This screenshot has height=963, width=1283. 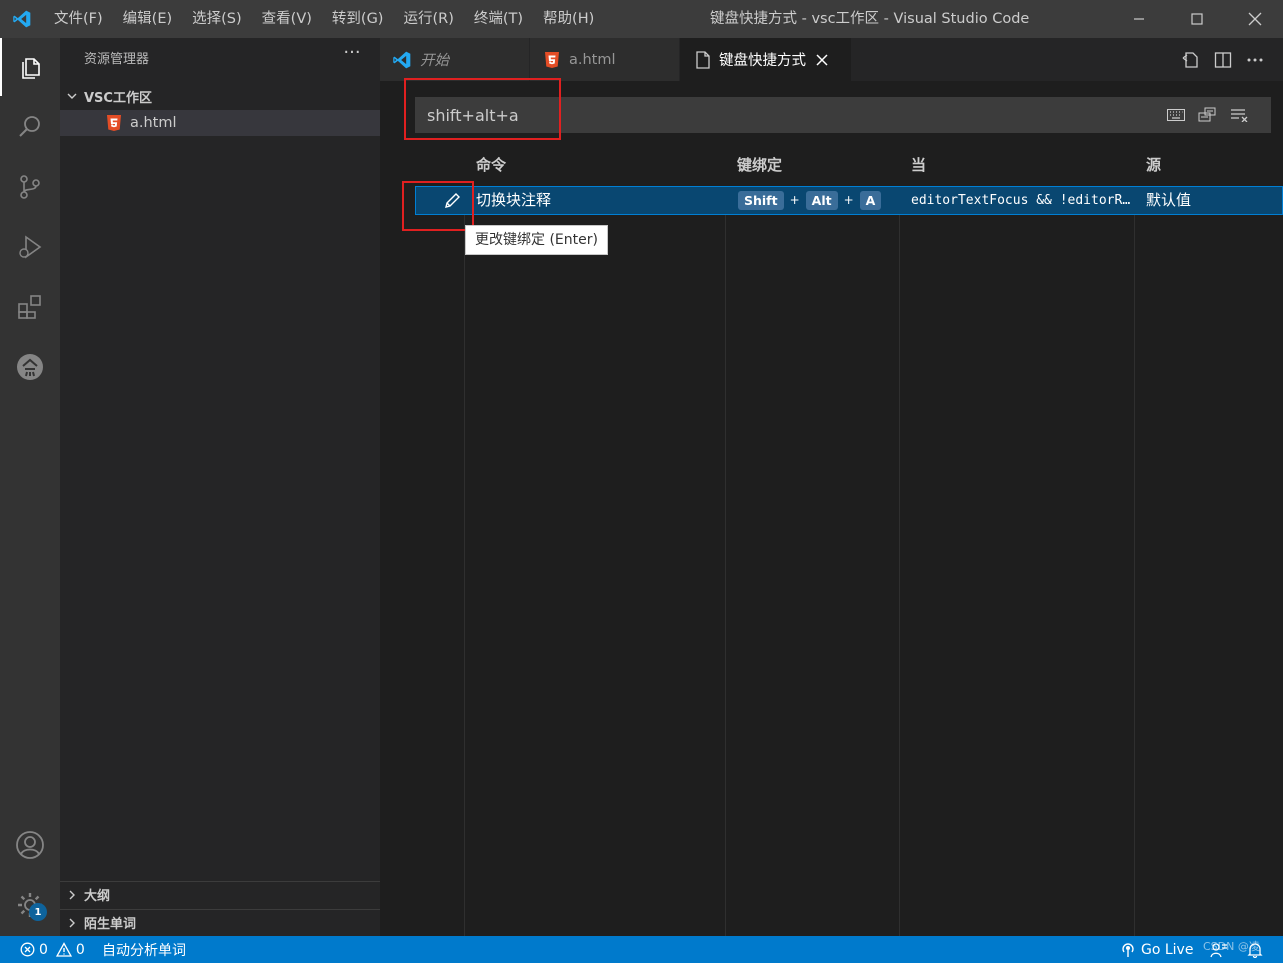 I want to click on tab-label: a.html, so click(x=592, y=59).